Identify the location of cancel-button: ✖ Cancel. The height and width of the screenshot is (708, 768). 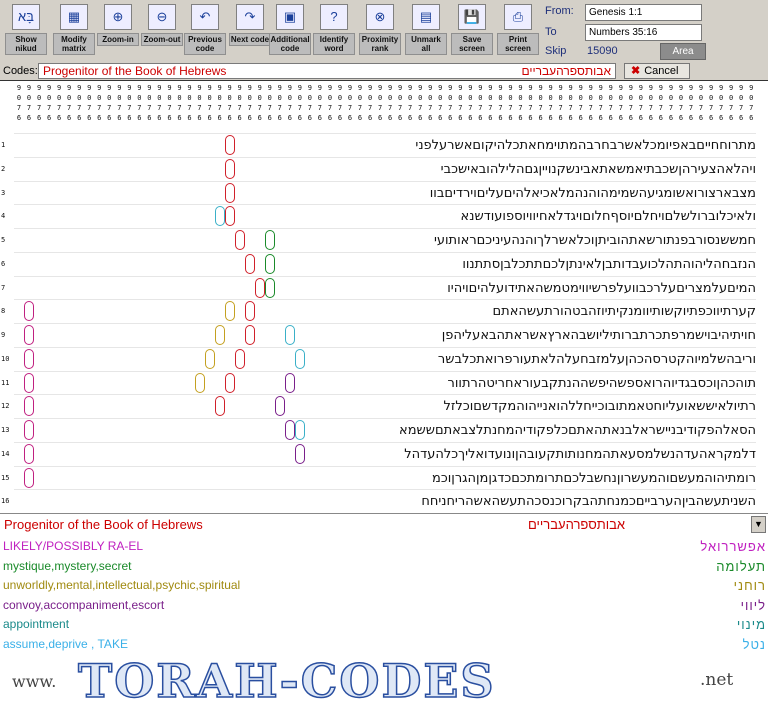
(657, 71).